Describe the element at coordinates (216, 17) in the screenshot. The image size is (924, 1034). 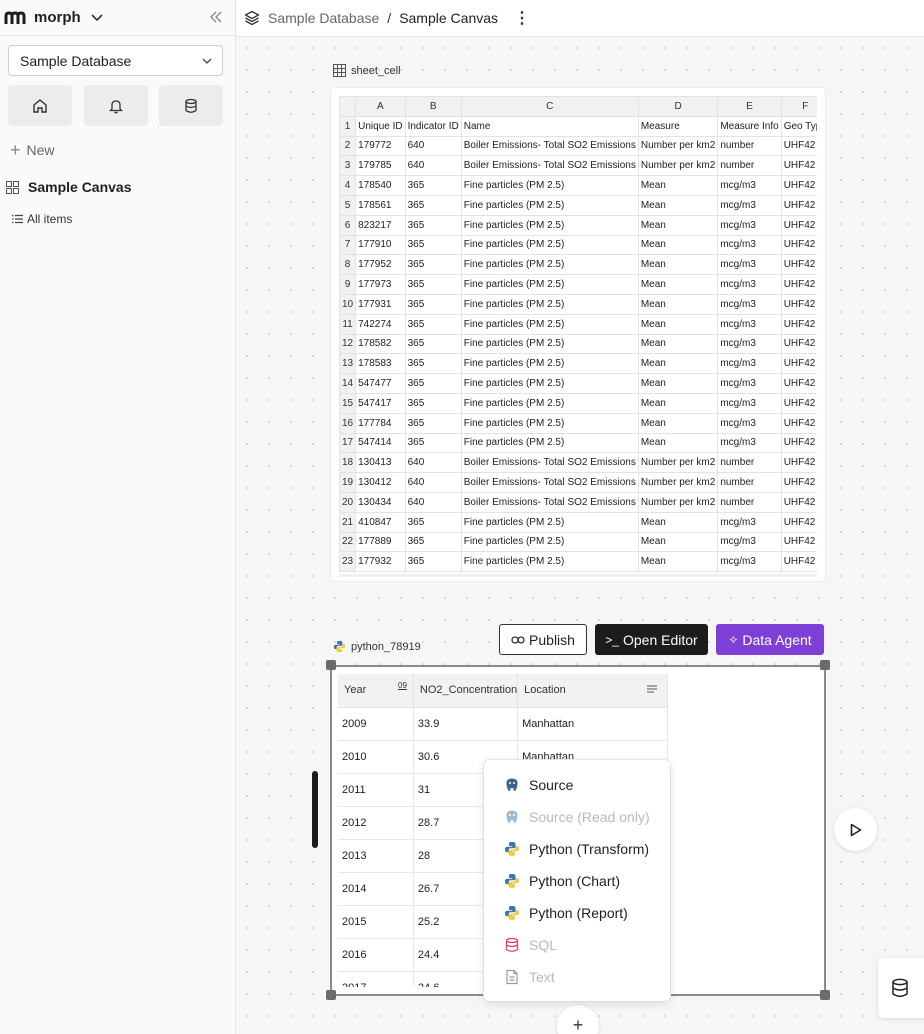
I see `collapse-sidebar-icon` at that location.